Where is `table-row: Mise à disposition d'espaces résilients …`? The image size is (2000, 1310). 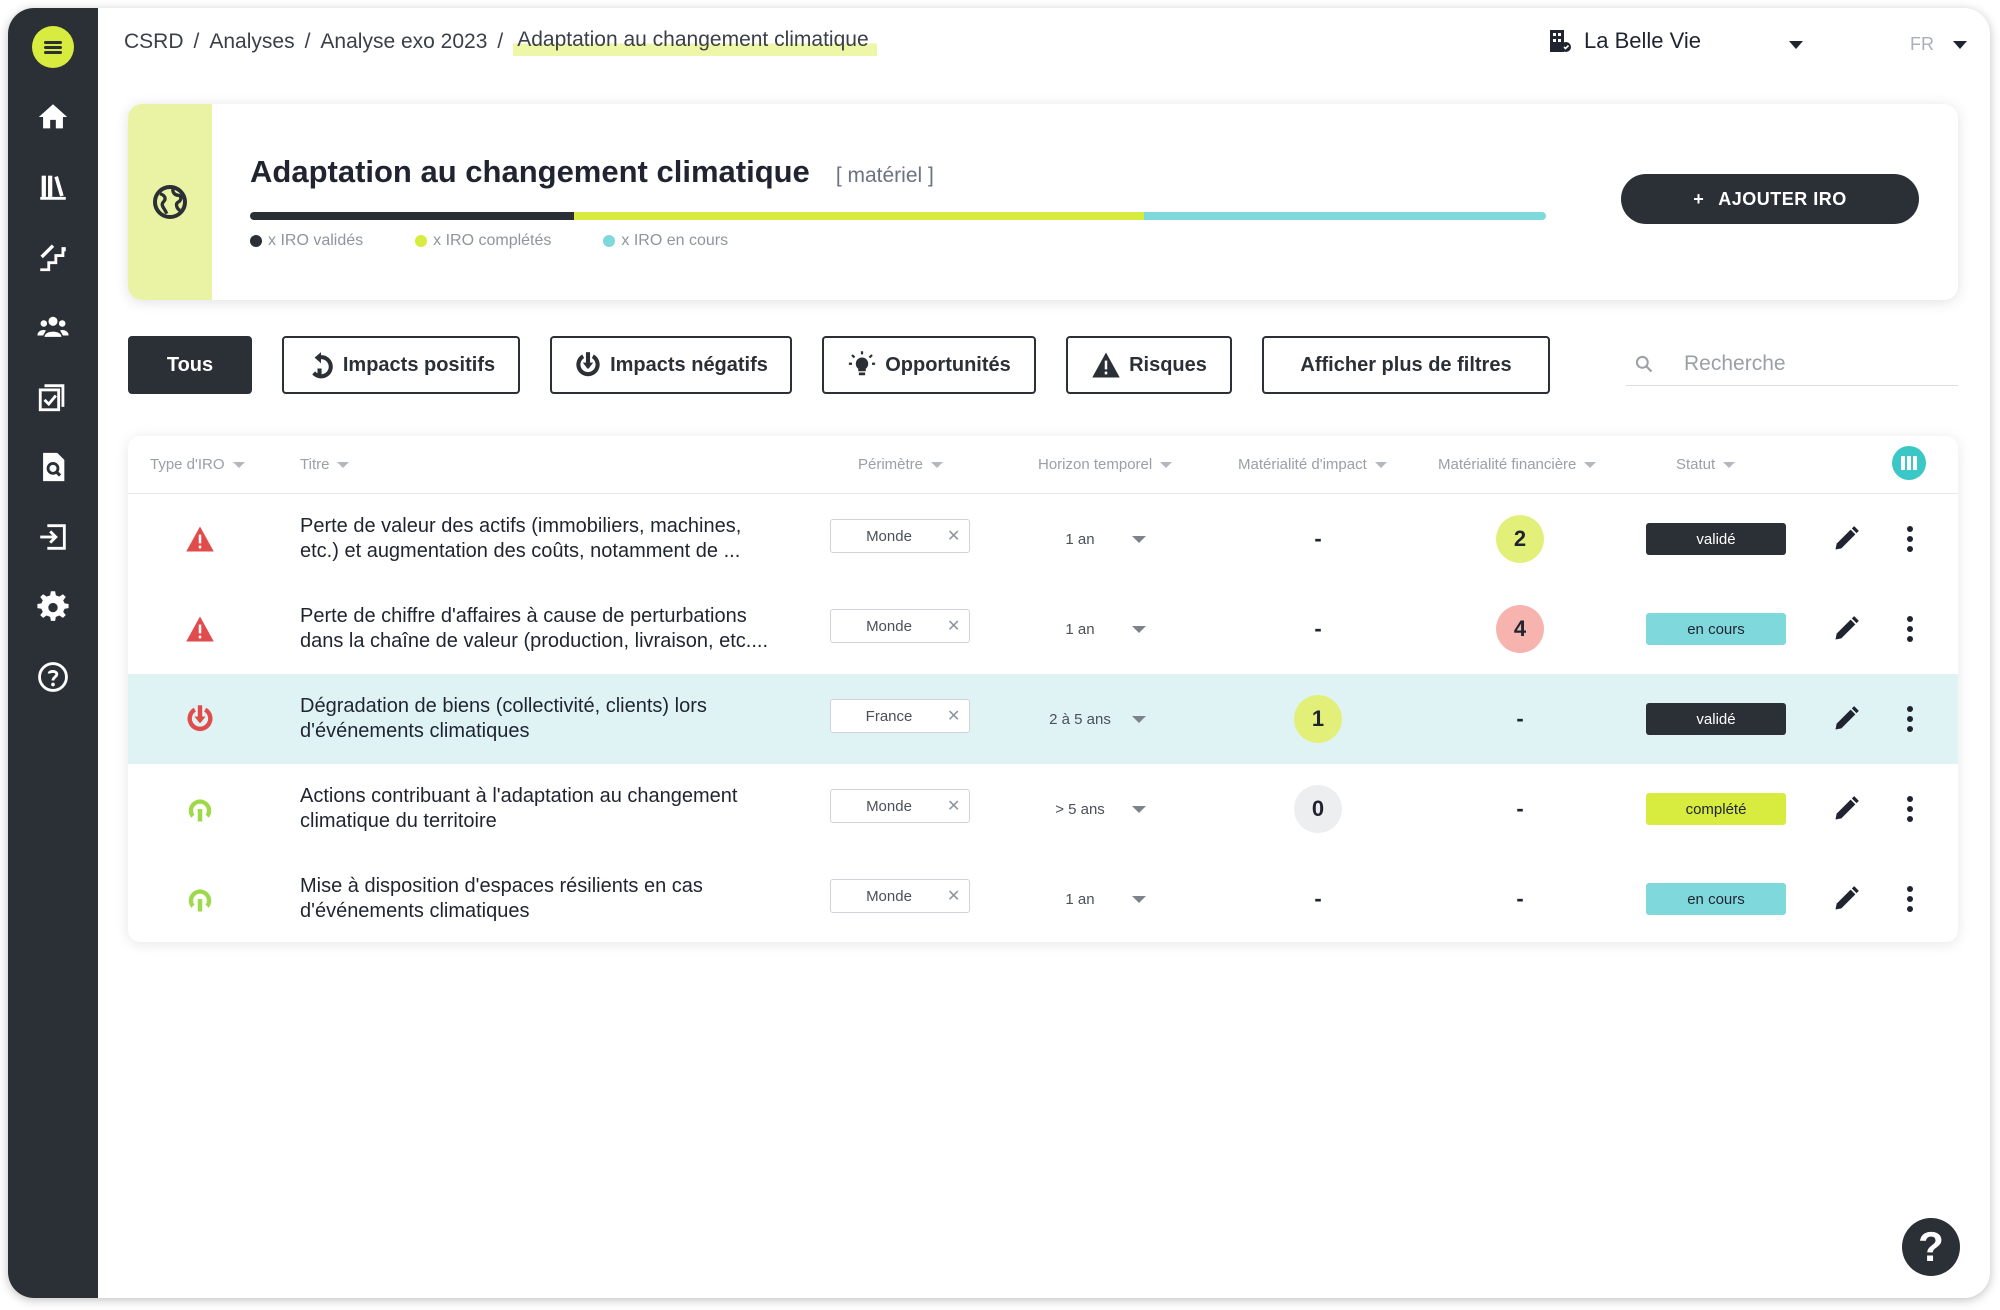 table-row: Mise à disposition d'espaces résilients … is located at coordinates (1043, 898).